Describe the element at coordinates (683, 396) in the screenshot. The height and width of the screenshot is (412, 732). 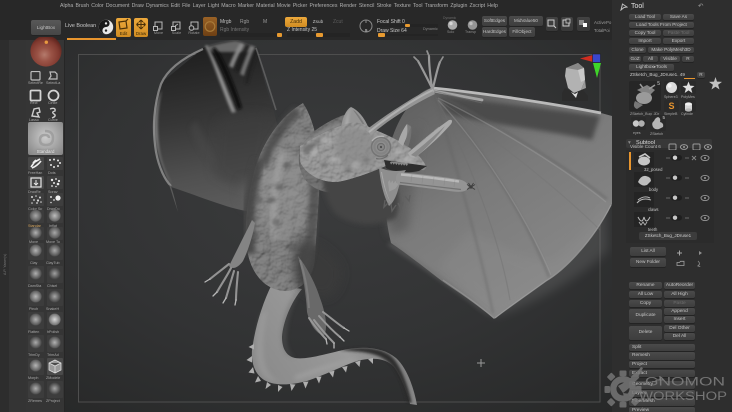
I see `svg-text: WORKSHOP` at that location.